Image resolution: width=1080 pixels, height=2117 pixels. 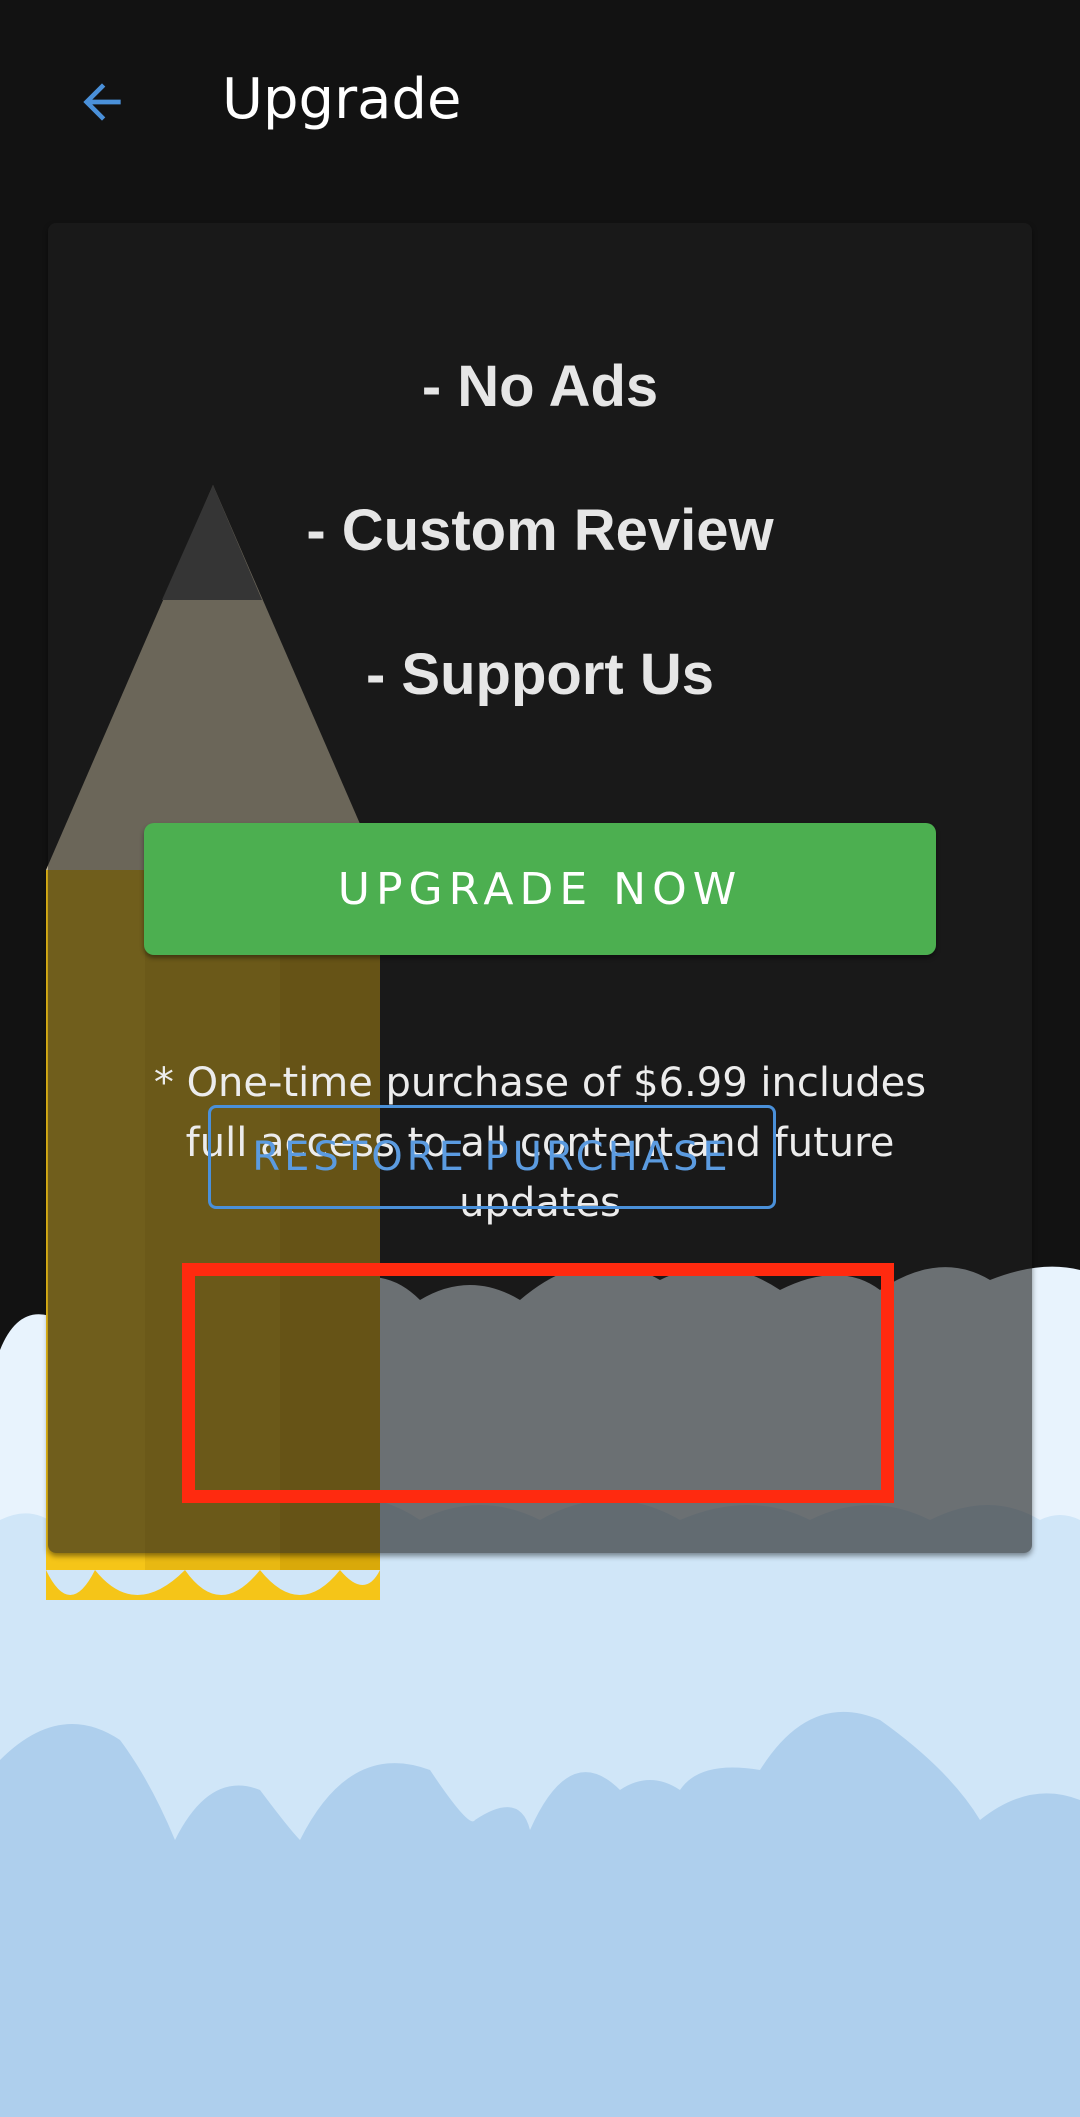 What do you see at coordinates (540, 386) in the screenshot?
I see `feature-no-ads: - No Ads` at bounding box center [540, 386].